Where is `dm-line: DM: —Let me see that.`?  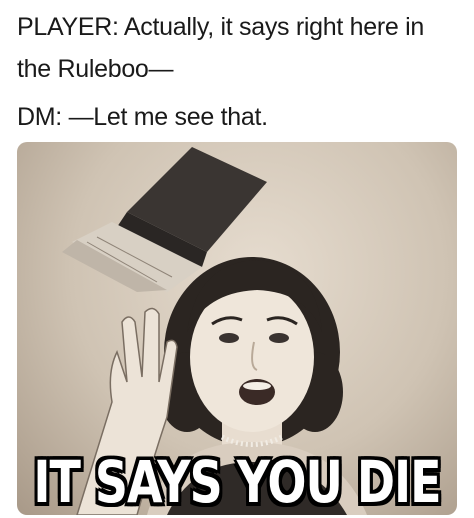 dm-line: DM: —Let me see that. is located at coordinates (142, 117).